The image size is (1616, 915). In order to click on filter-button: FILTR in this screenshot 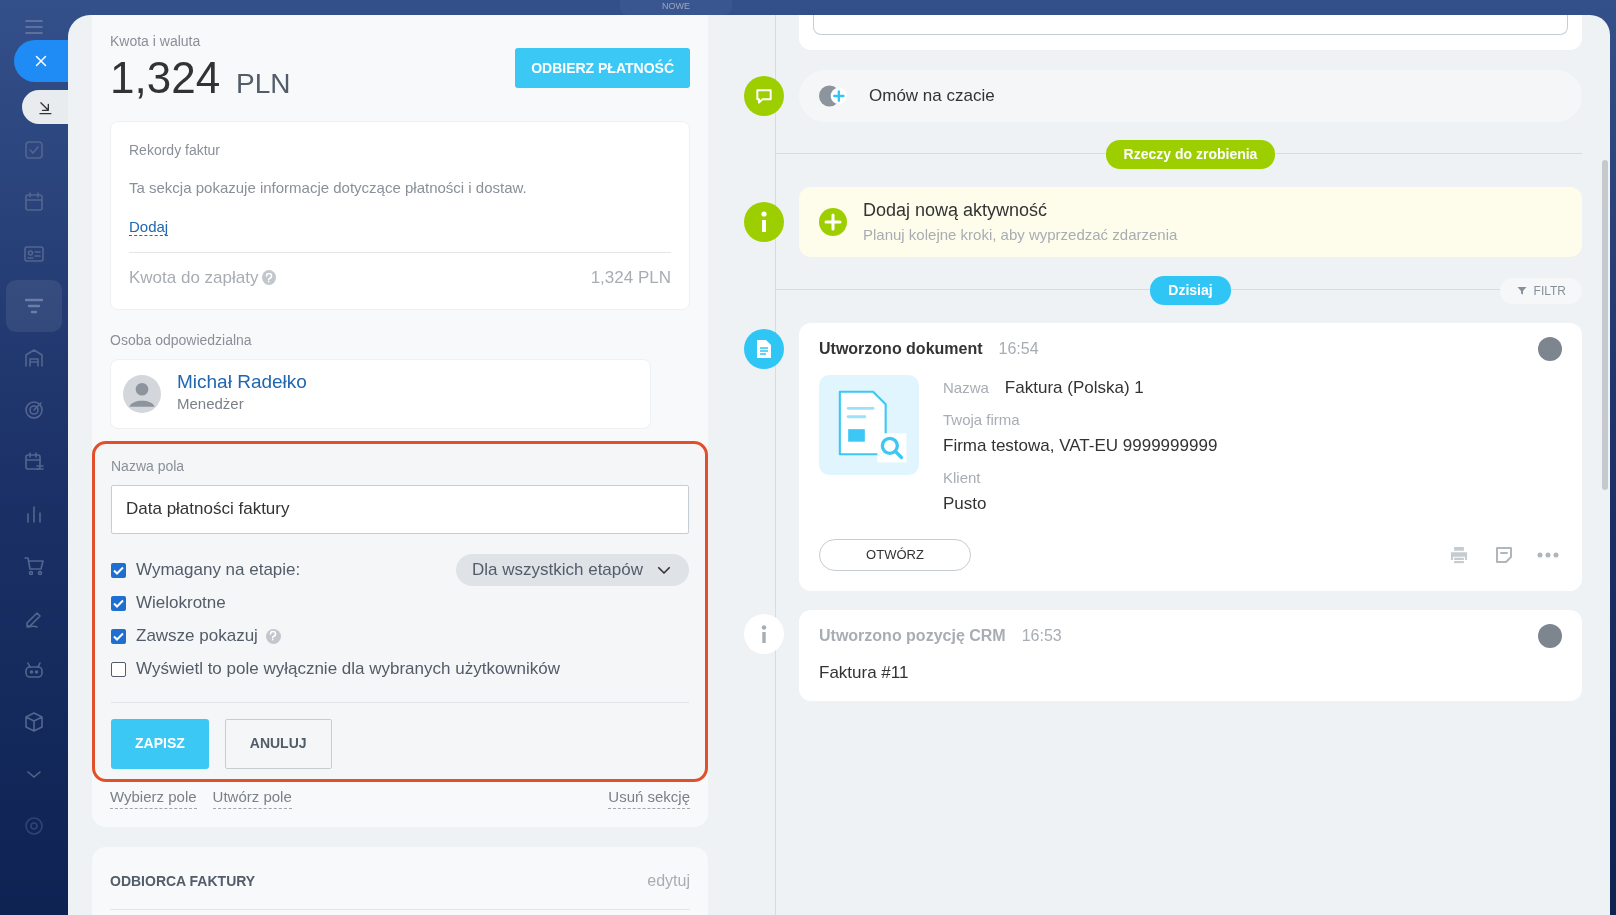, I will do `click(1540, 290)`.